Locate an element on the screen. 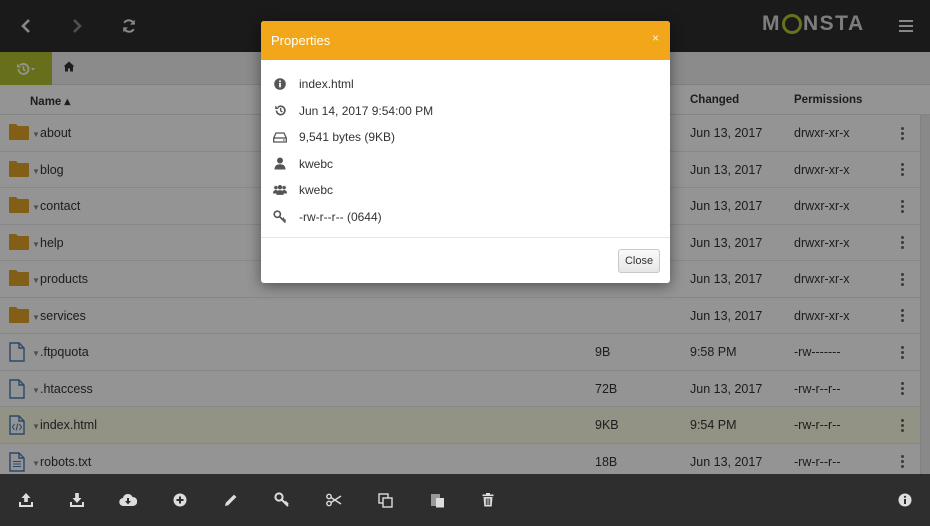 This screenshot has width=930, height=526. download-icon is located at coordinates (77, 500).